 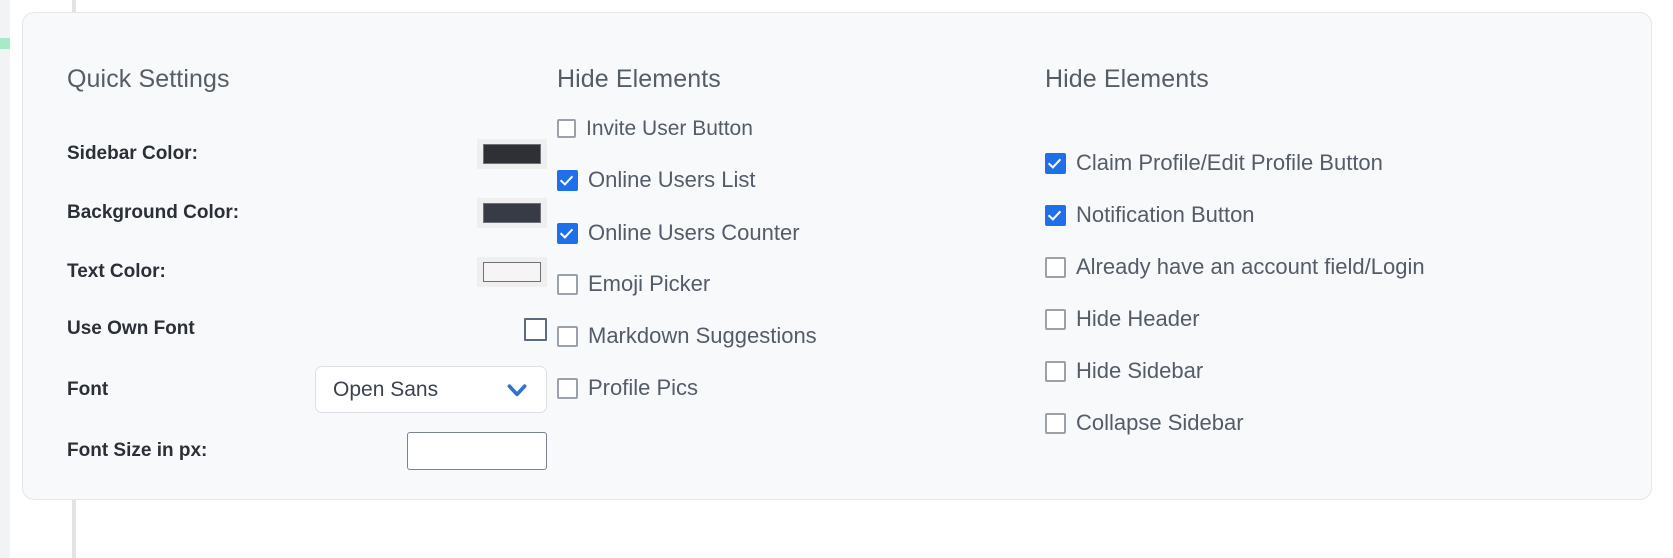 What do you see at coordinates (307, 272) in the screenshot?
I see `row-text-color: Text Color:` at bounding box center [307, 272].